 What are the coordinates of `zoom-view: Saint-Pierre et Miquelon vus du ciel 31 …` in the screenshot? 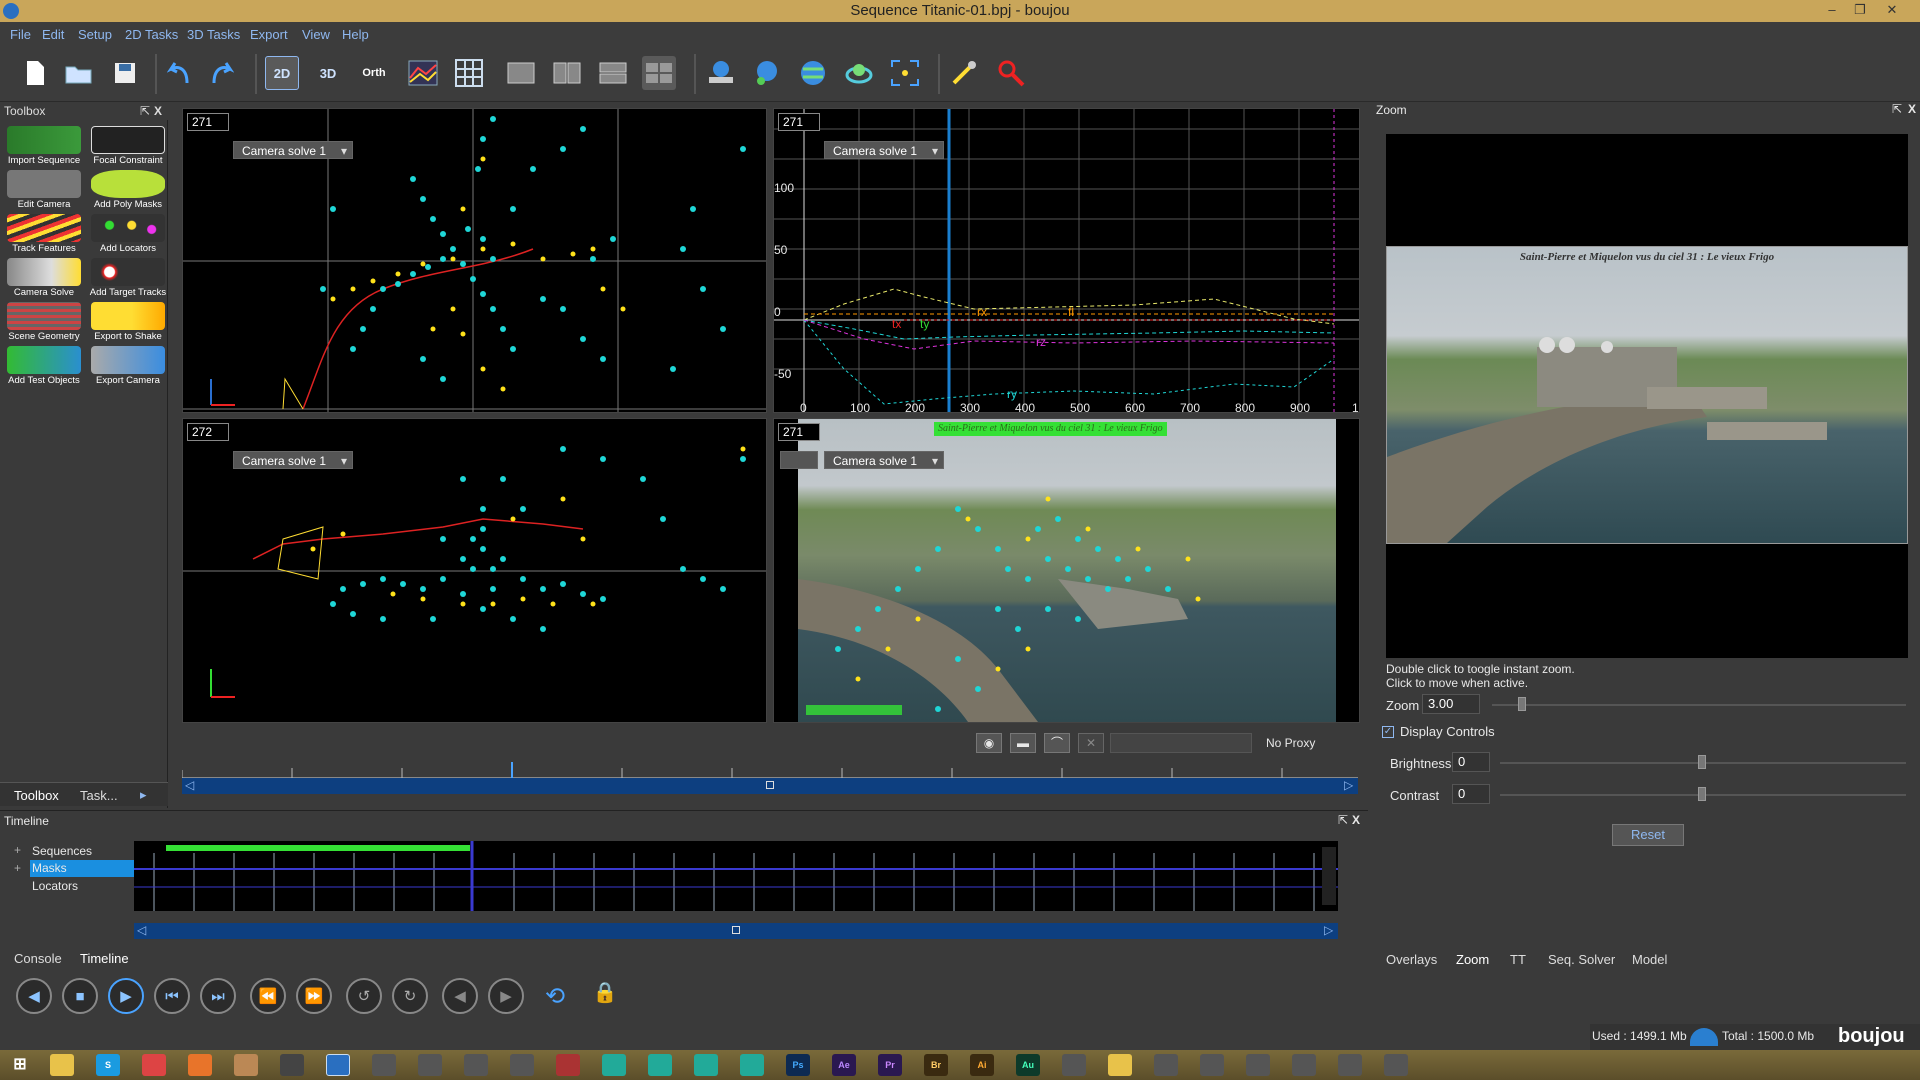 It's located at (1647, 396).